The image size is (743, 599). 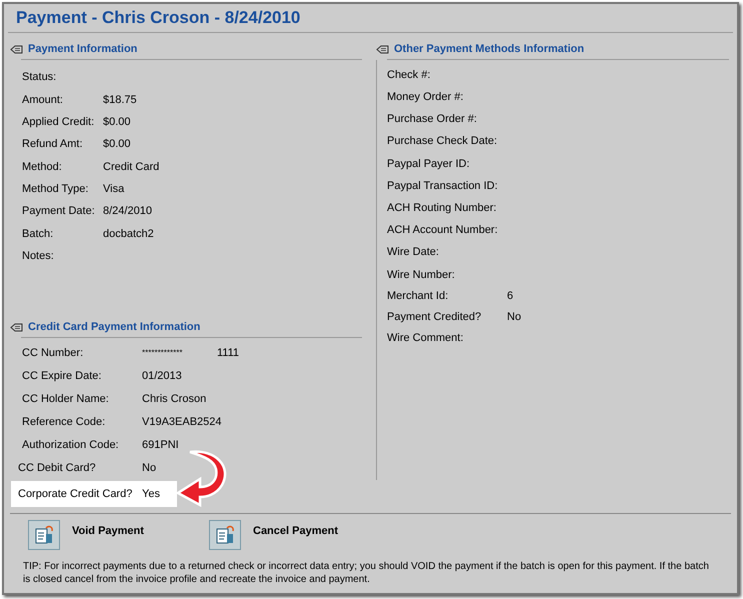 What do you see at coordinates (442, 142) in the screenshot?
I see `field-label: Purchase Check Date:` at bounding box center [442, 142].